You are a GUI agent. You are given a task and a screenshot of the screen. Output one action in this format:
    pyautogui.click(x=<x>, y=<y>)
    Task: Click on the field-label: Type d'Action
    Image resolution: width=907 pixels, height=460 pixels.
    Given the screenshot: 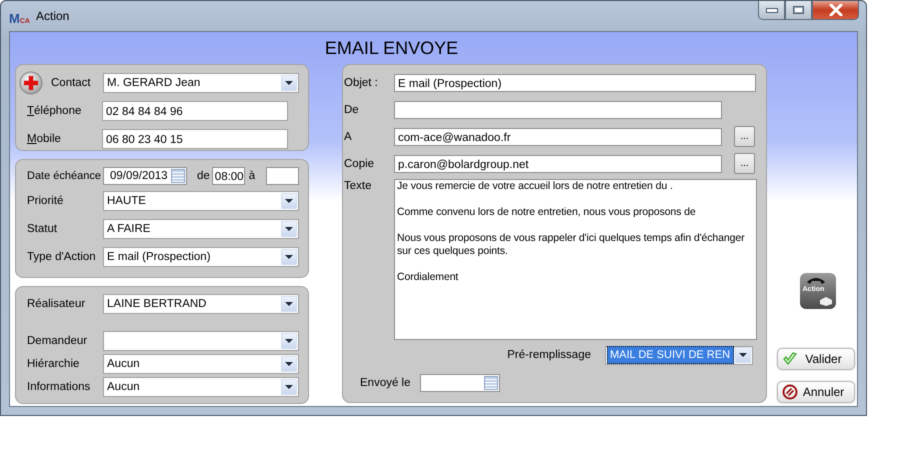 What is the action you would take?
    pyautogui.click(x=62, y=257)
    